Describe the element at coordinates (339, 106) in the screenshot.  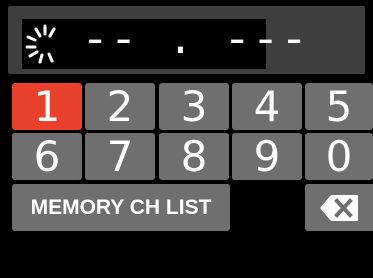
I see `key-5: 5` at that location.